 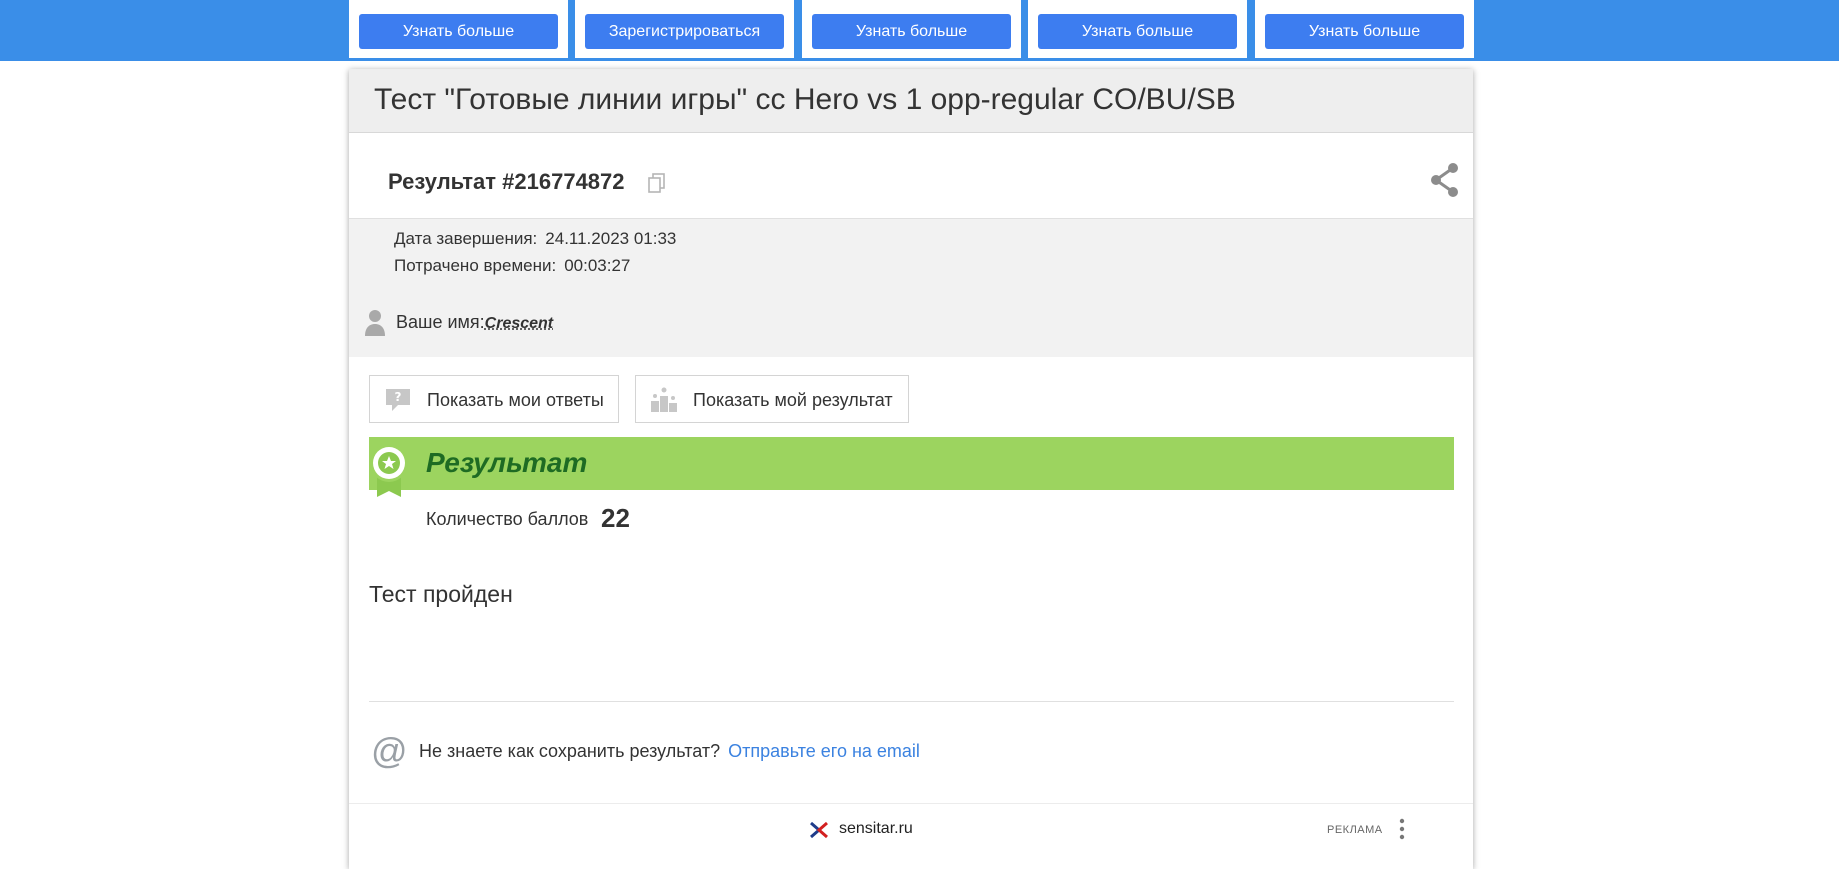 I want to click on ad-label: РЕКЛАМА, so click(x=1355, y=830).